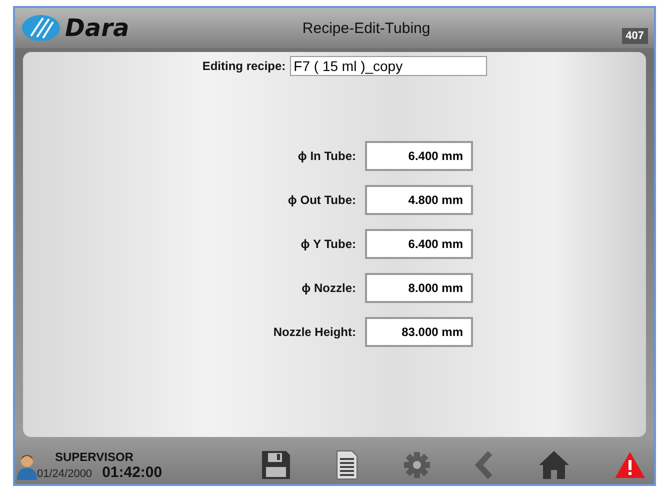  Describe the element at coordinates (41, 28) in the screenshot. I see `logo-globe-icon` at that location.